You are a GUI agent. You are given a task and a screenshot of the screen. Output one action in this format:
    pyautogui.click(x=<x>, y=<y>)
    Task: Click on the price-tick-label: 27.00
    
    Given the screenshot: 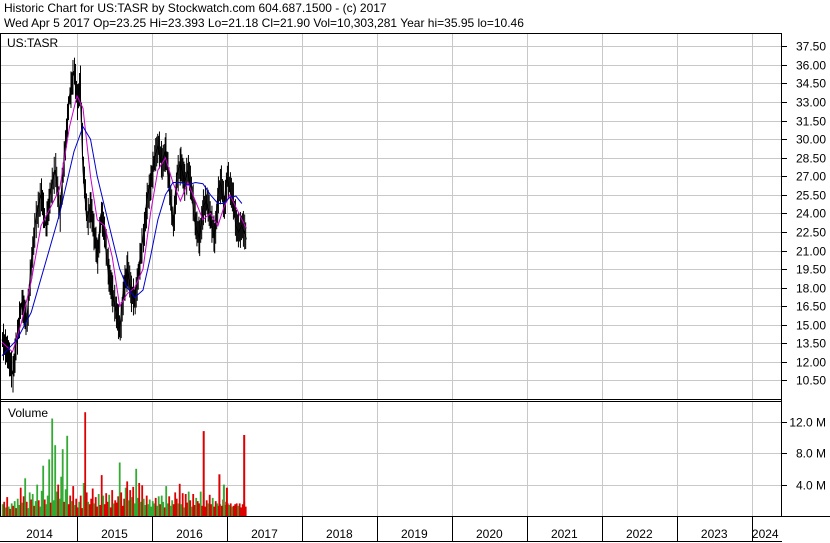 What is the action you would take?
    pyautogui.click(x=811, y=177)
    